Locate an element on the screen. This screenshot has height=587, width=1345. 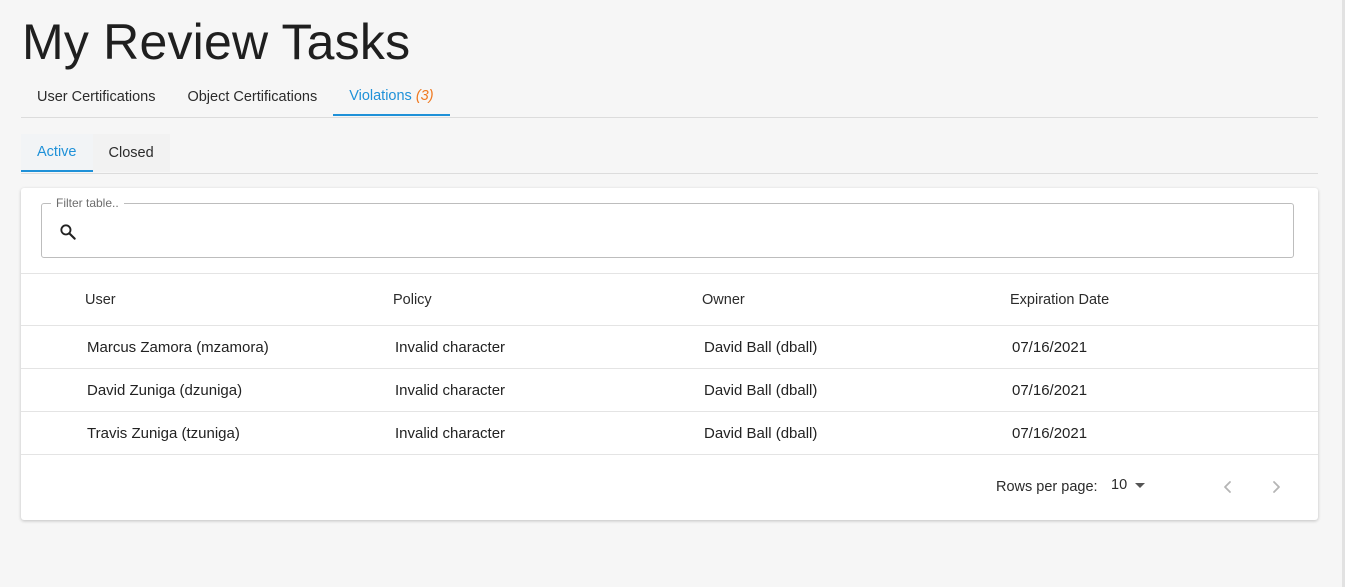
chevron-left-icon is located at coordinates (1227, 487).